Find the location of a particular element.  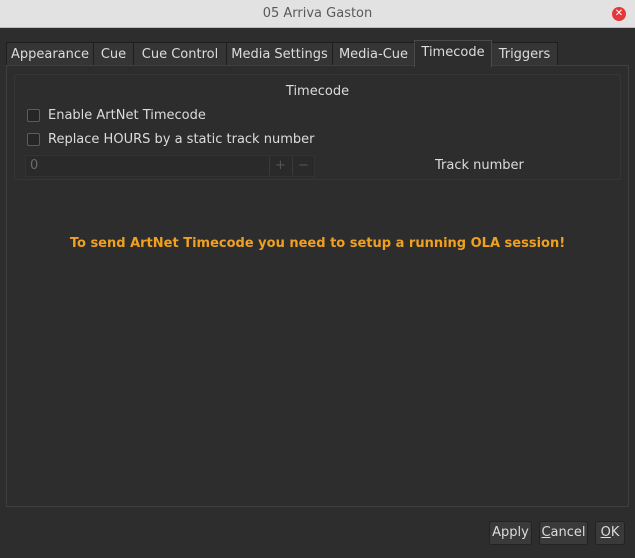

title-bar: 05 Arriva Gaston ✕ is located at coordinates (317, 14).